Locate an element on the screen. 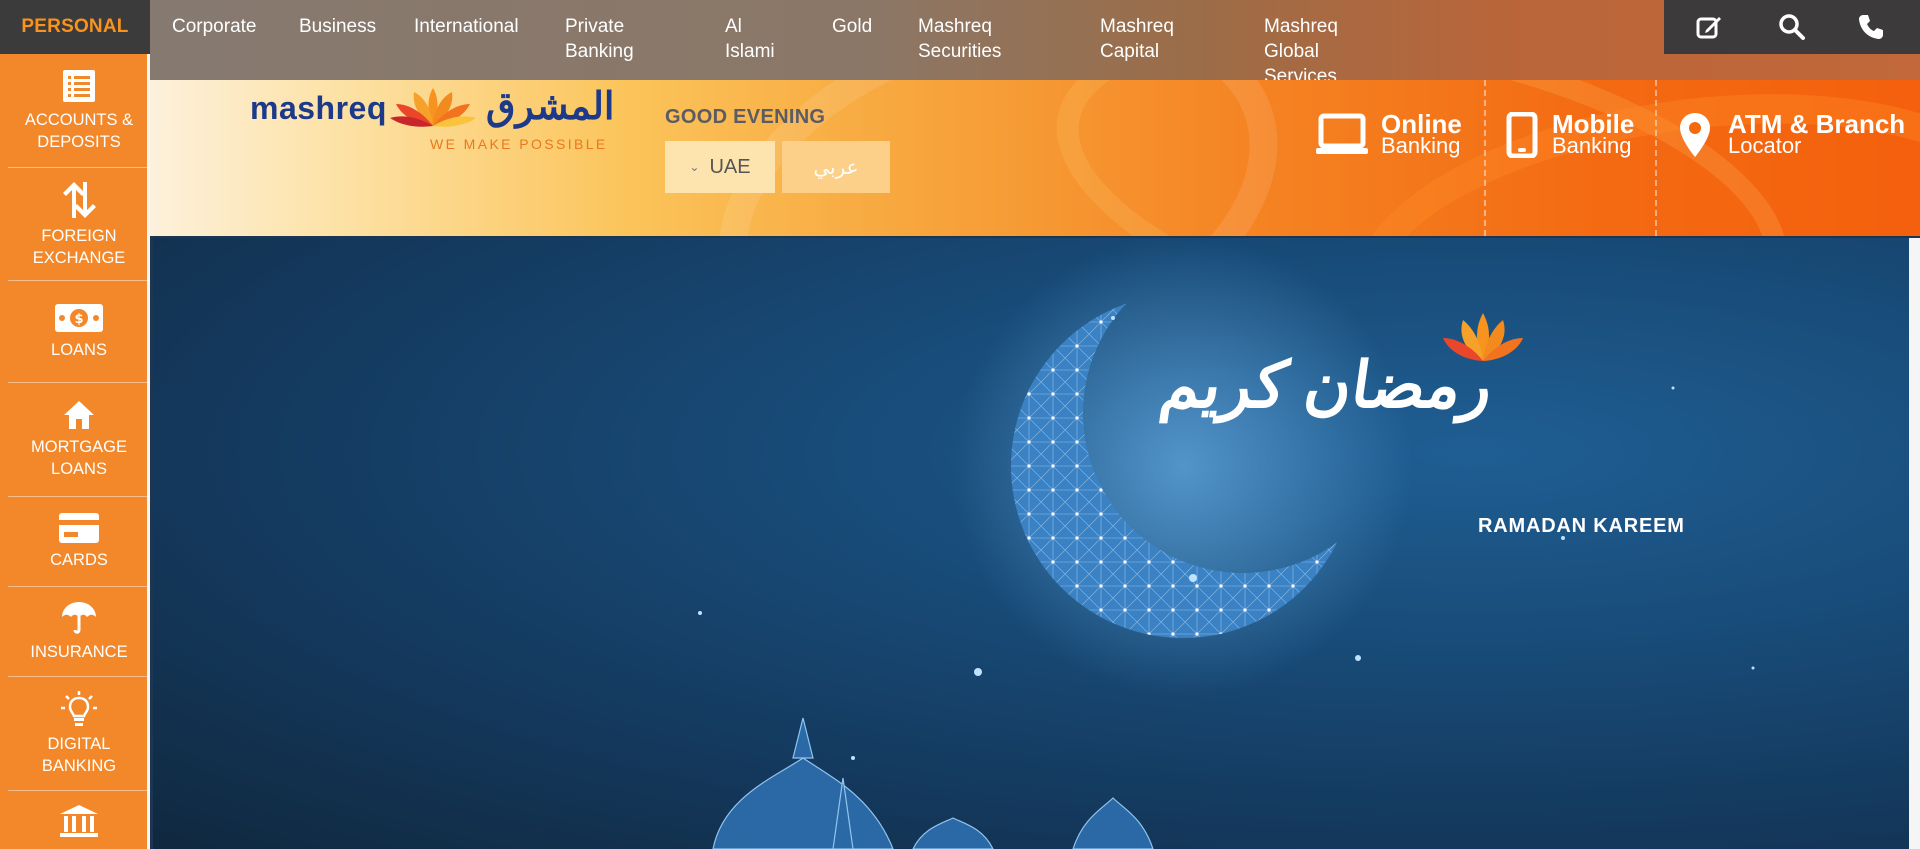  sidebar-item-label: FOREIGN EXCHANGE is located at coordinates (79, 246).